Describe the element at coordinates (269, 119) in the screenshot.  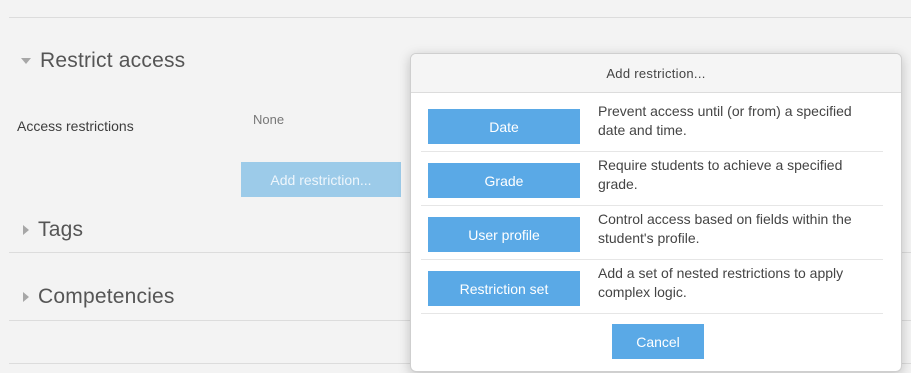
I see `access-restrictions-value: None` at that location.